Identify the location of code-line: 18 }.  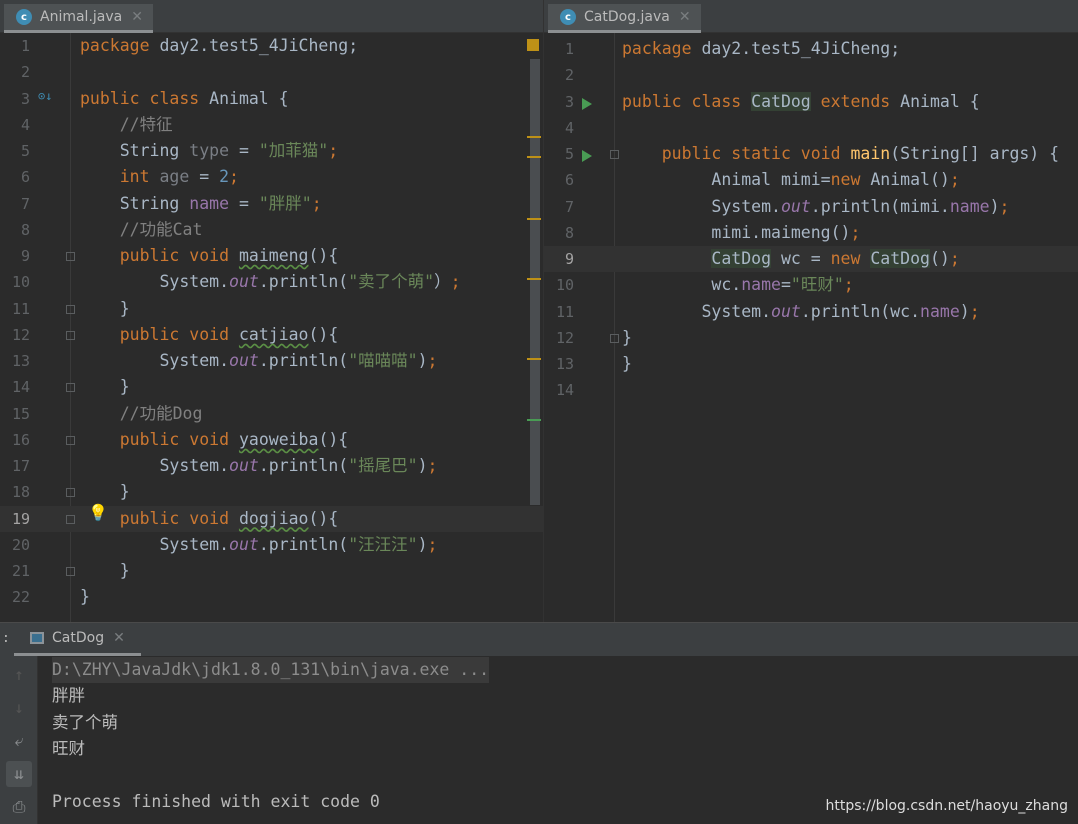
(271, 492).